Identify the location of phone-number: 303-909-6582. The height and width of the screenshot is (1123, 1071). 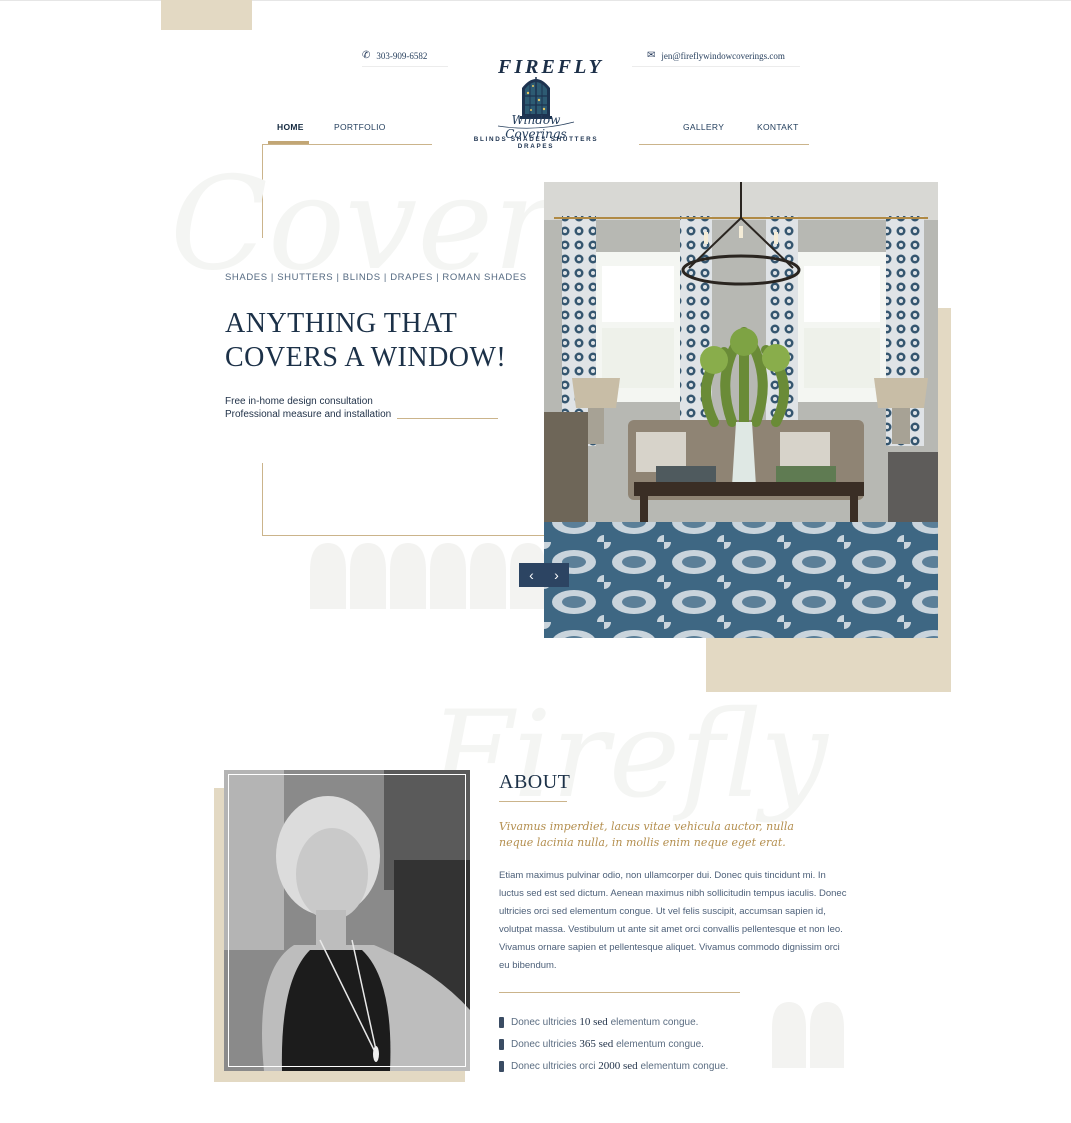
(402, 55).